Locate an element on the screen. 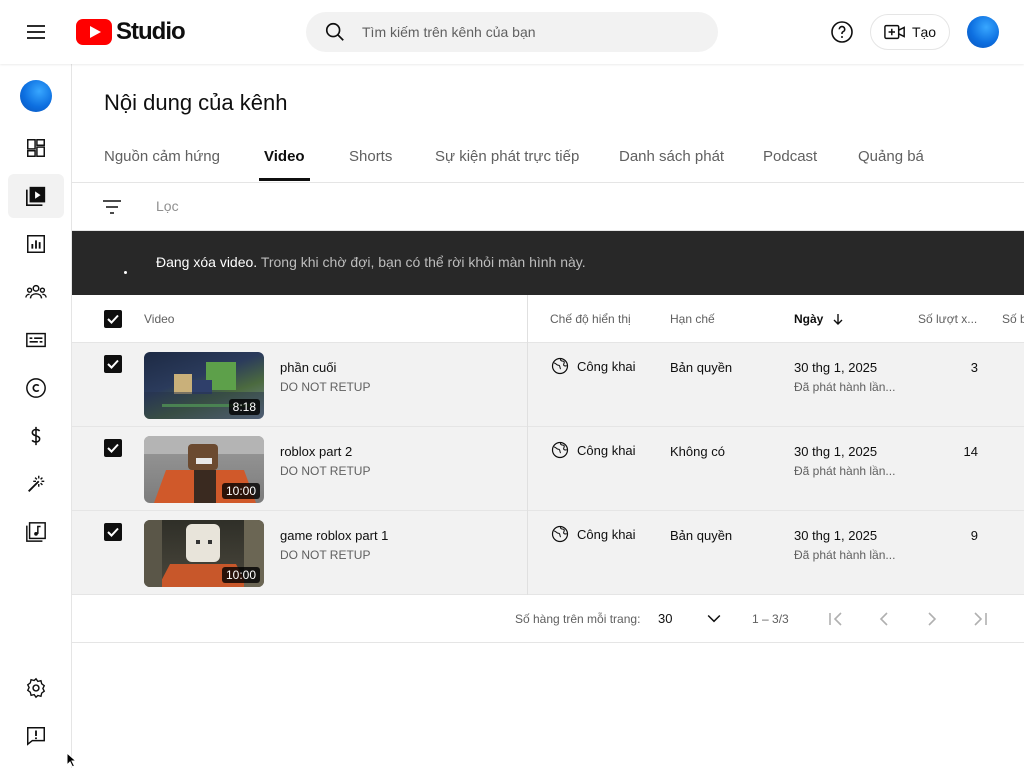 This screenshot has height=768, width=1024. tab-live: Sự kiện phát trực tiếp is located at coordinates (507, 163).